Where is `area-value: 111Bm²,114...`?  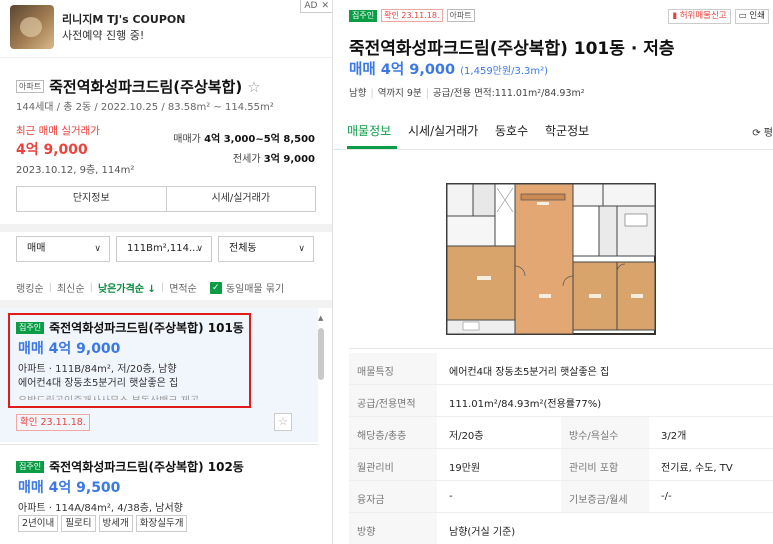
area-value: 111Bm²,114... is located at coordinates (163, 248).